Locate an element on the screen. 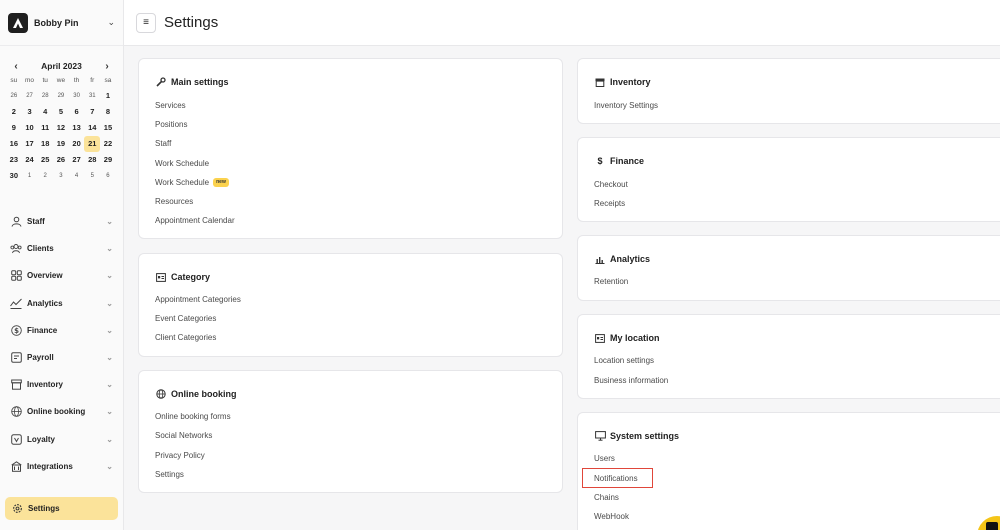 The height and width of the screenshot is (530, 1000). calendar-day: 31 is located at coordinates (92, 96).